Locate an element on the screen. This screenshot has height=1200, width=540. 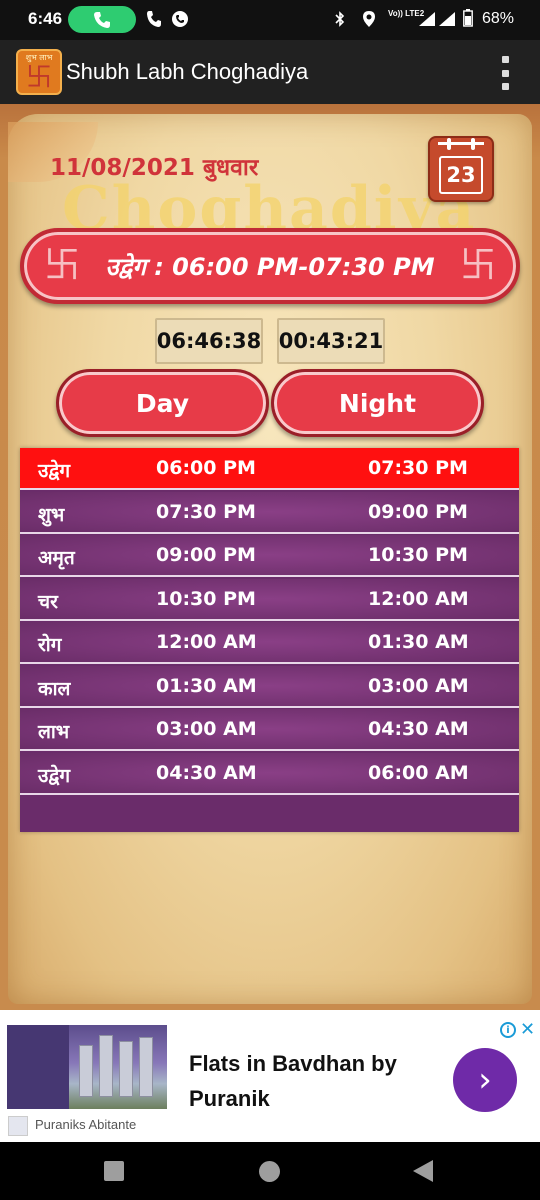
status-time: 6:46 is located at coordinates (45, 18).